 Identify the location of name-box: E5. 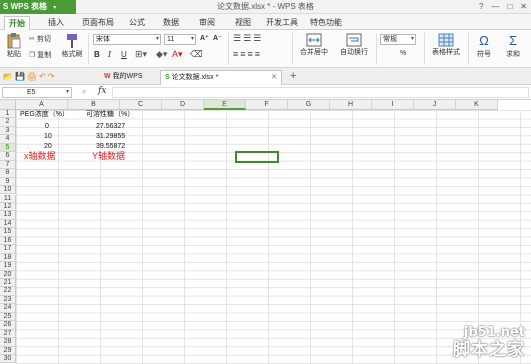
(37, 92).